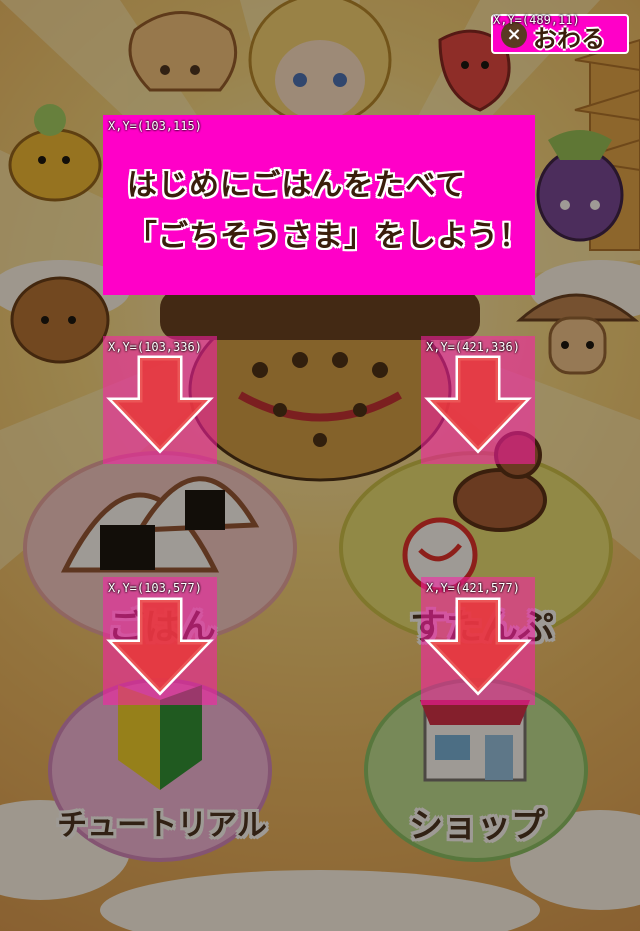  I want to click on instruction-line-2: 「ごちそうさま」をしよう！, so click(328, 236).